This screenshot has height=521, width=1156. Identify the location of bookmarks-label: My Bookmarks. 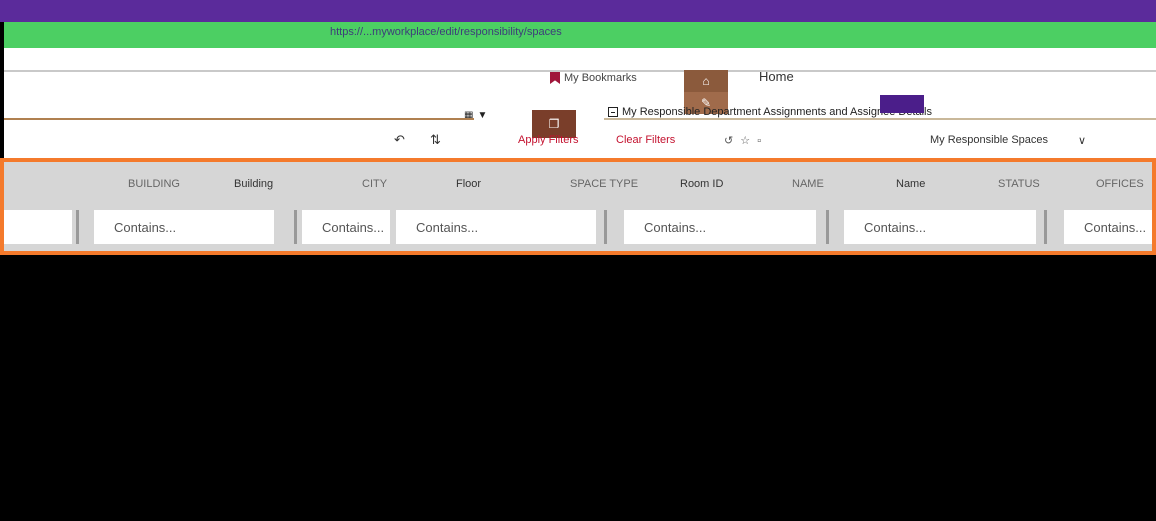
(600, 78).